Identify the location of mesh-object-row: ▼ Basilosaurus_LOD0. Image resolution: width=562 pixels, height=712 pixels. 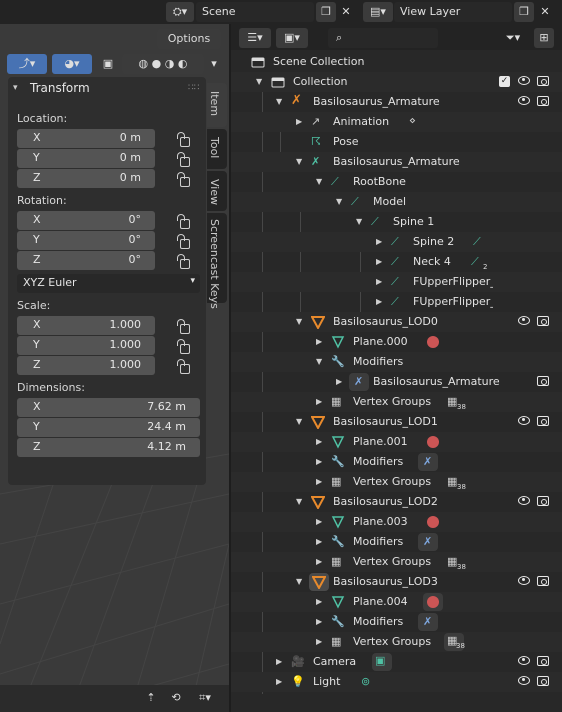
(396, 322).